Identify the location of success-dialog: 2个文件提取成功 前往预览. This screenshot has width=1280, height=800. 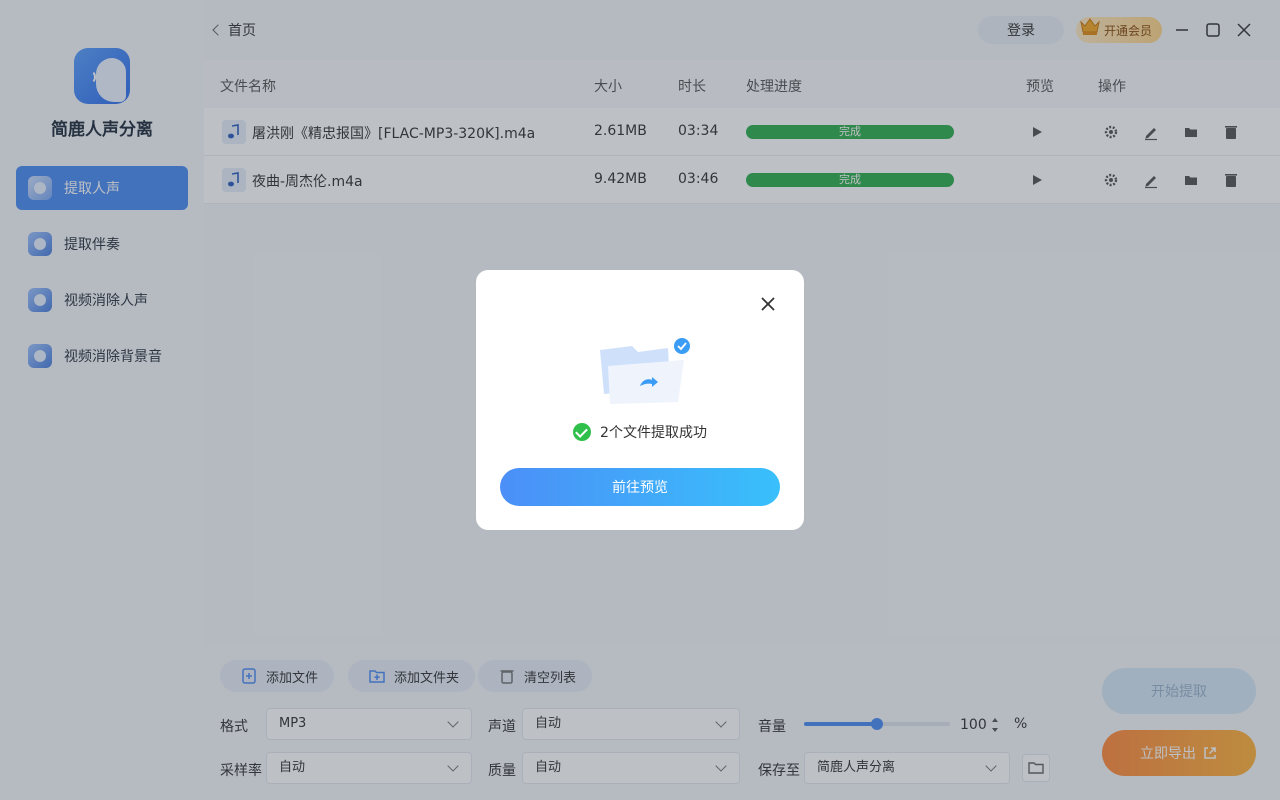
(640, 400).